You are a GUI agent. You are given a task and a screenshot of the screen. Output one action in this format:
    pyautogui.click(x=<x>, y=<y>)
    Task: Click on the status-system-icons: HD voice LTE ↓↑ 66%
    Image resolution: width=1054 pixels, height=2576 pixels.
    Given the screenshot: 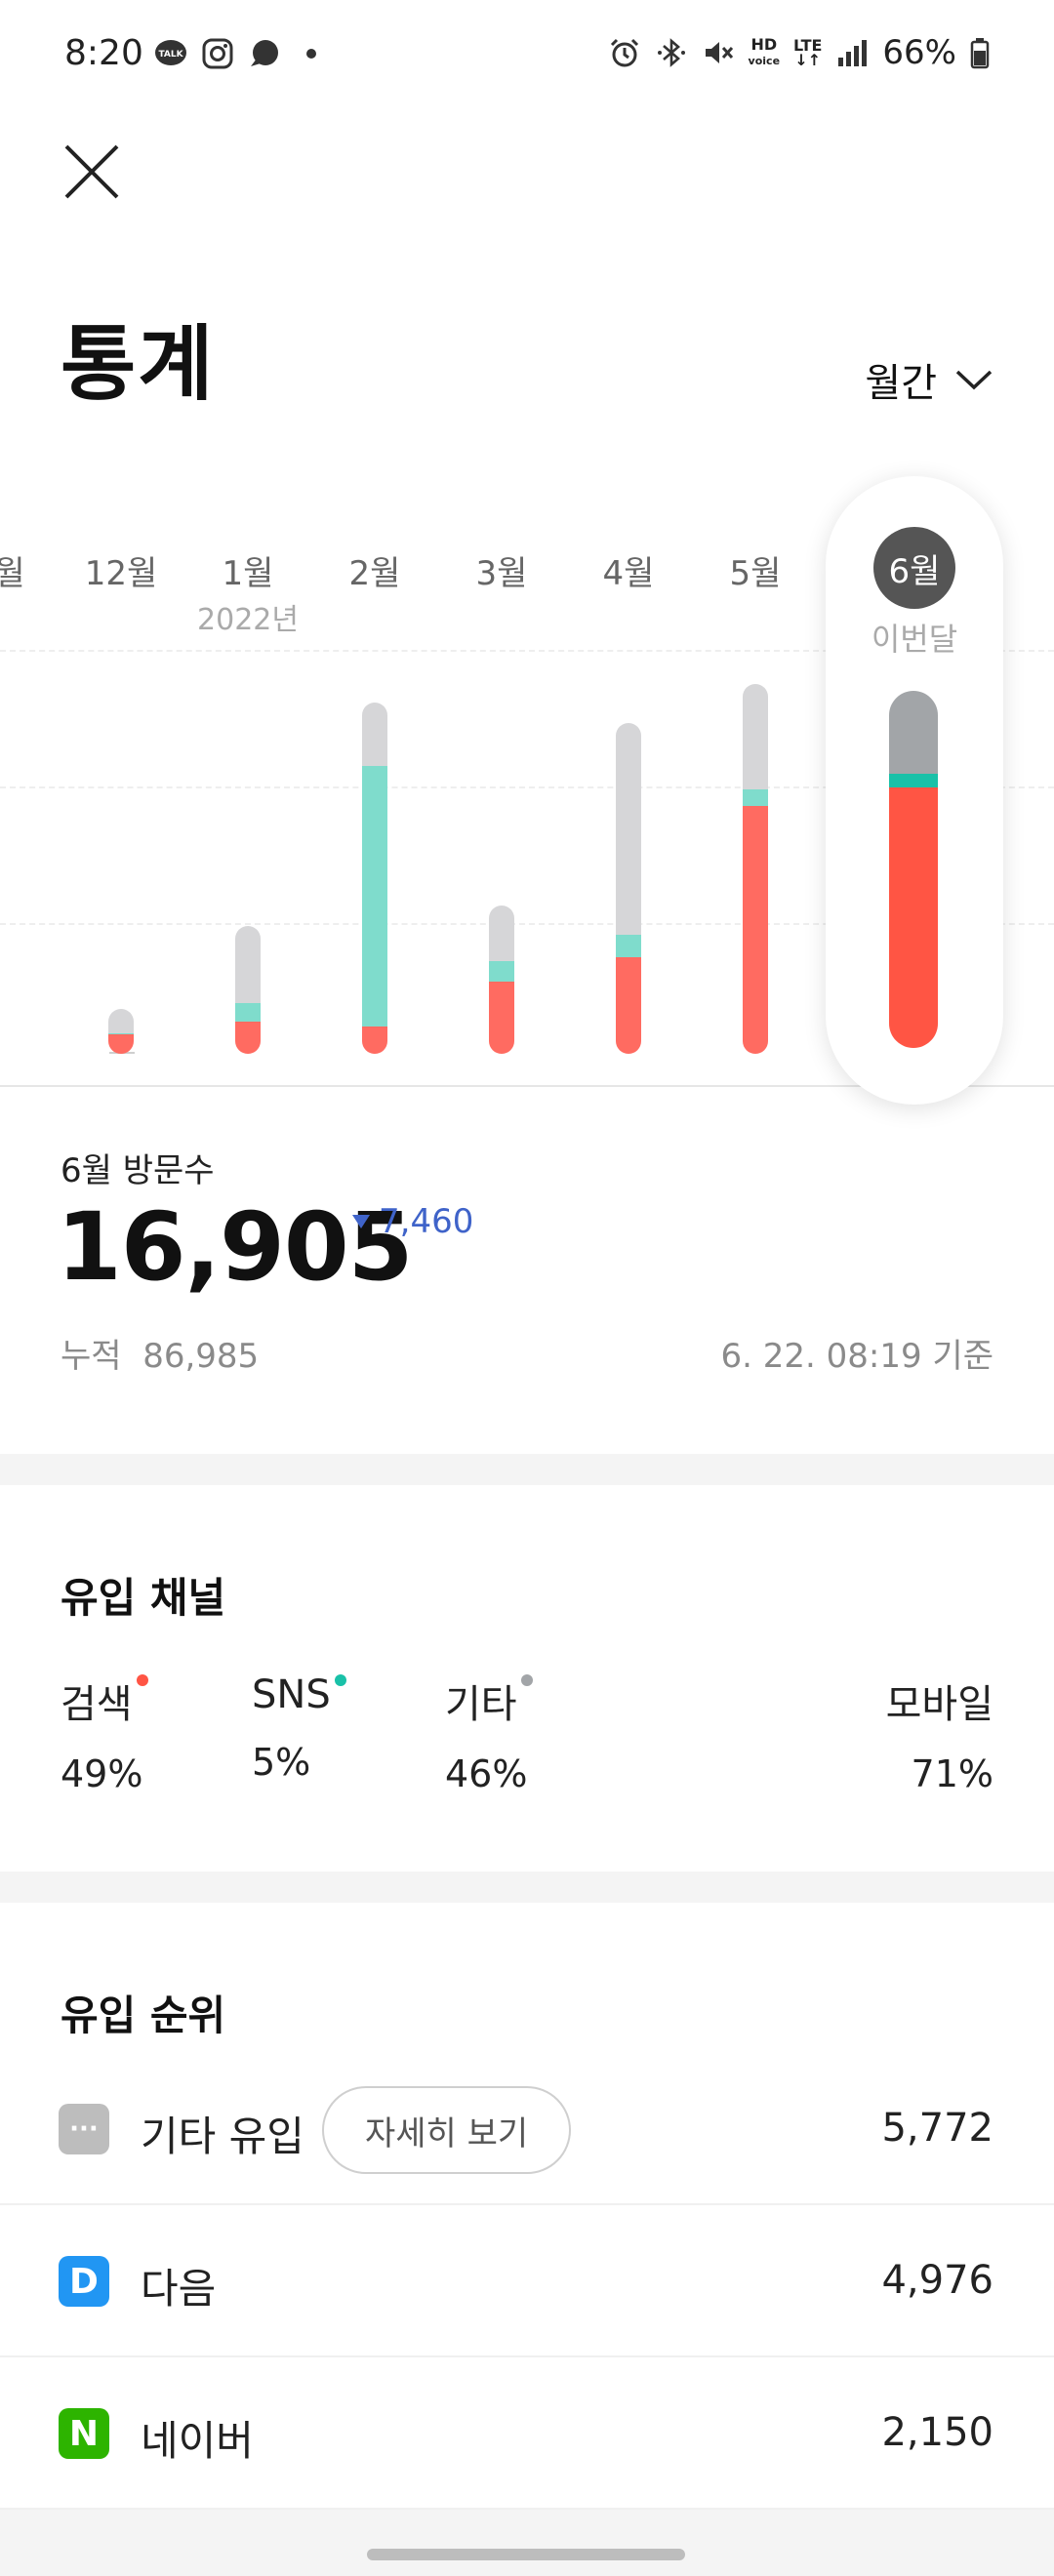 What is the action you would take?
    pyautogui.click(x=799, y=52)
    